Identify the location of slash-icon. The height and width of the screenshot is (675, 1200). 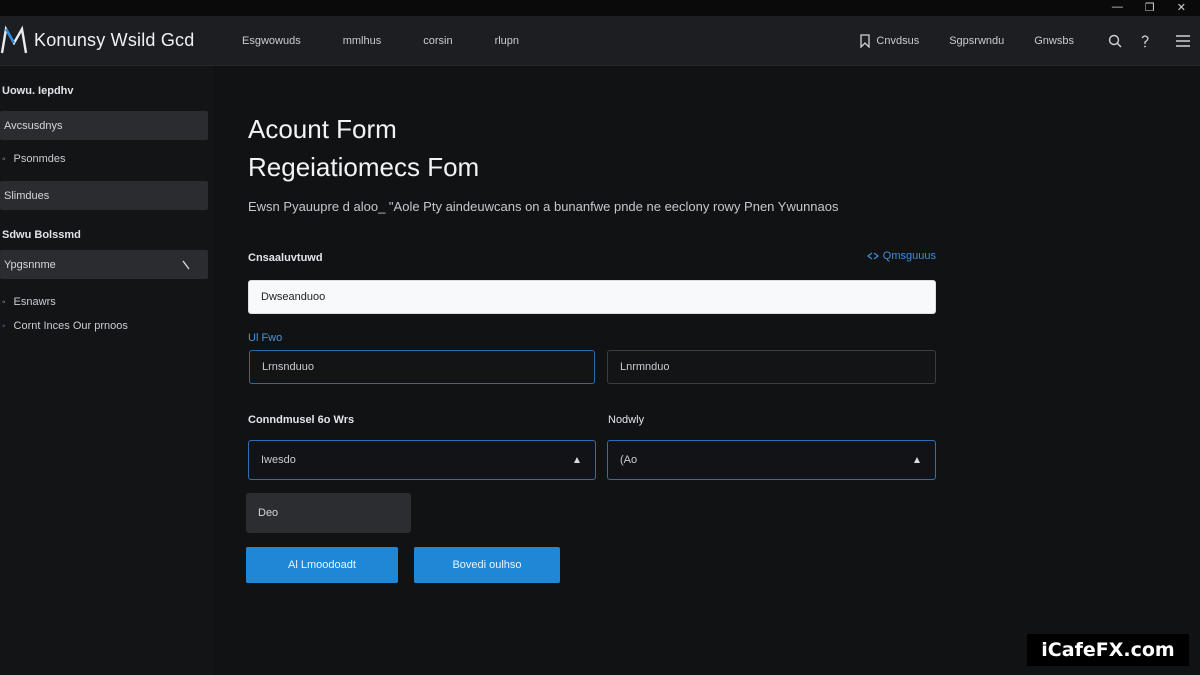
(186, 264).